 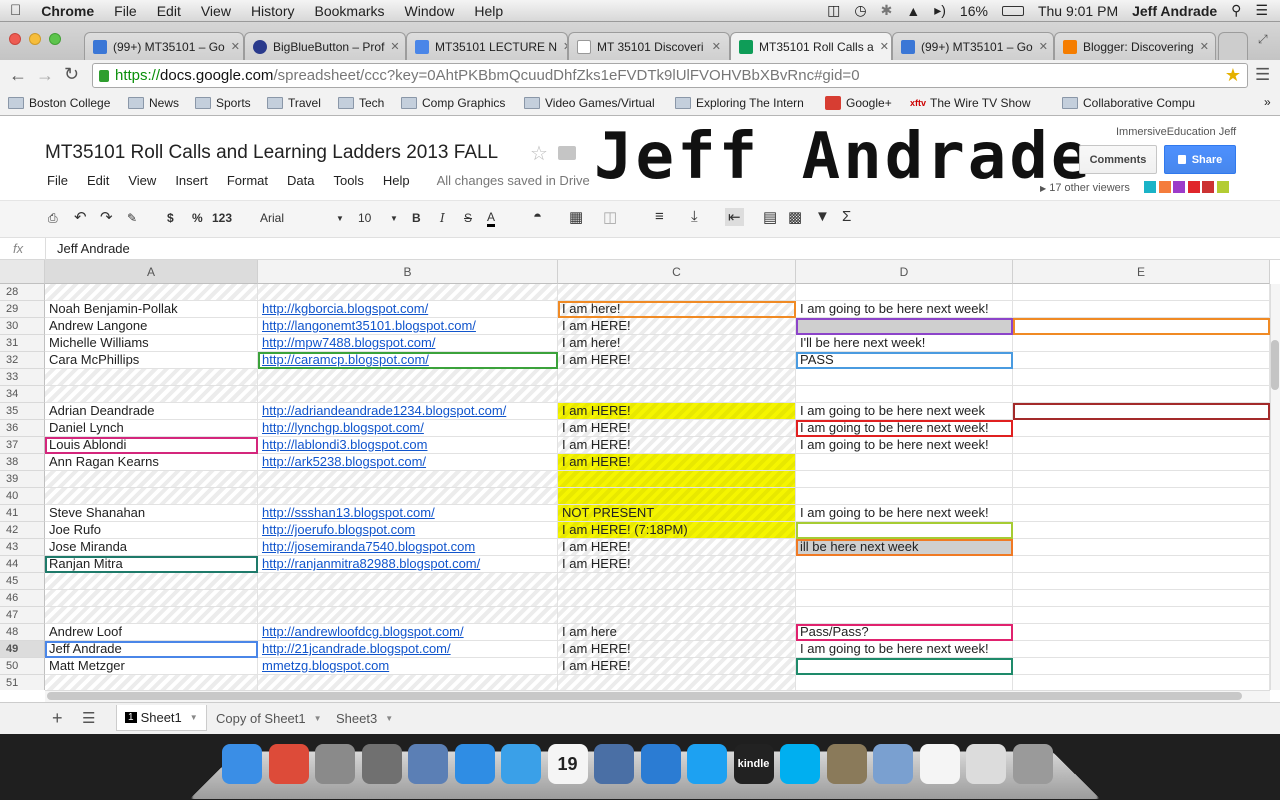 I want to click on system-preferences-icon, so click(x=335, y=764).